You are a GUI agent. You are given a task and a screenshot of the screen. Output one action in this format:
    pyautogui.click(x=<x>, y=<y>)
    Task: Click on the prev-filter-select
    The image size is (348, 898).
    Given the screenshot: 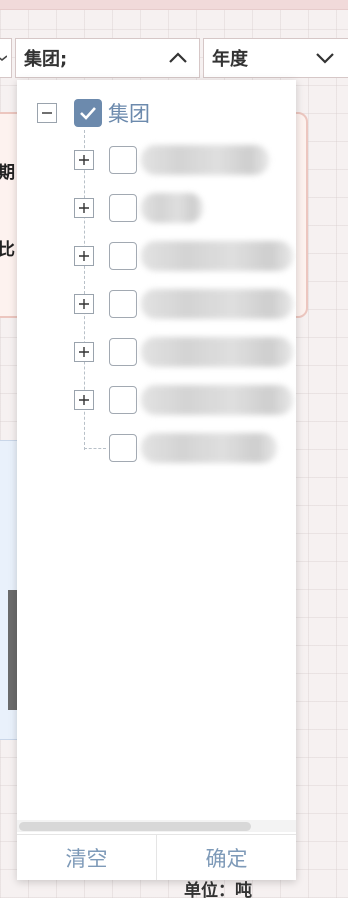 What is the action you would take?
    pyautogui.click(x=6, y=58)
    